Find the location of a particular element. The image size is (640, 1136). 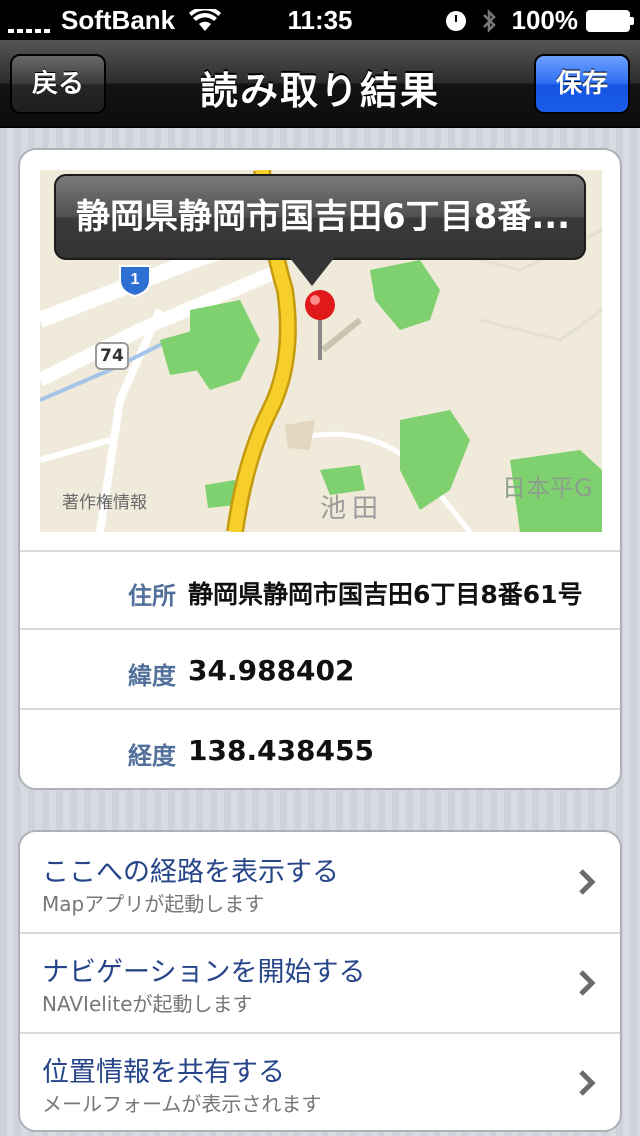

status-right: 100% is located at coordinates (539, 20).